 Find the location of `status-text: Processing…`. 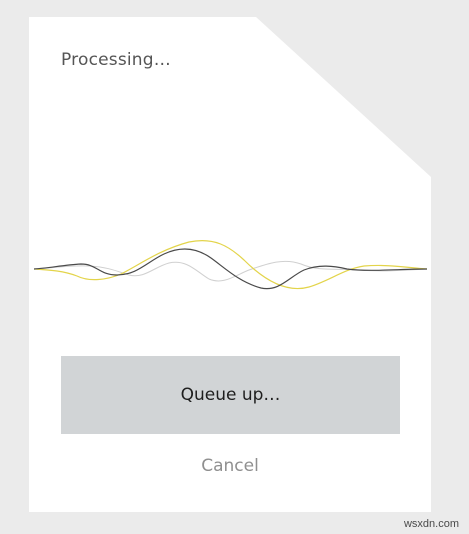

status-text: Processing… is located at coordinates (116, 60).